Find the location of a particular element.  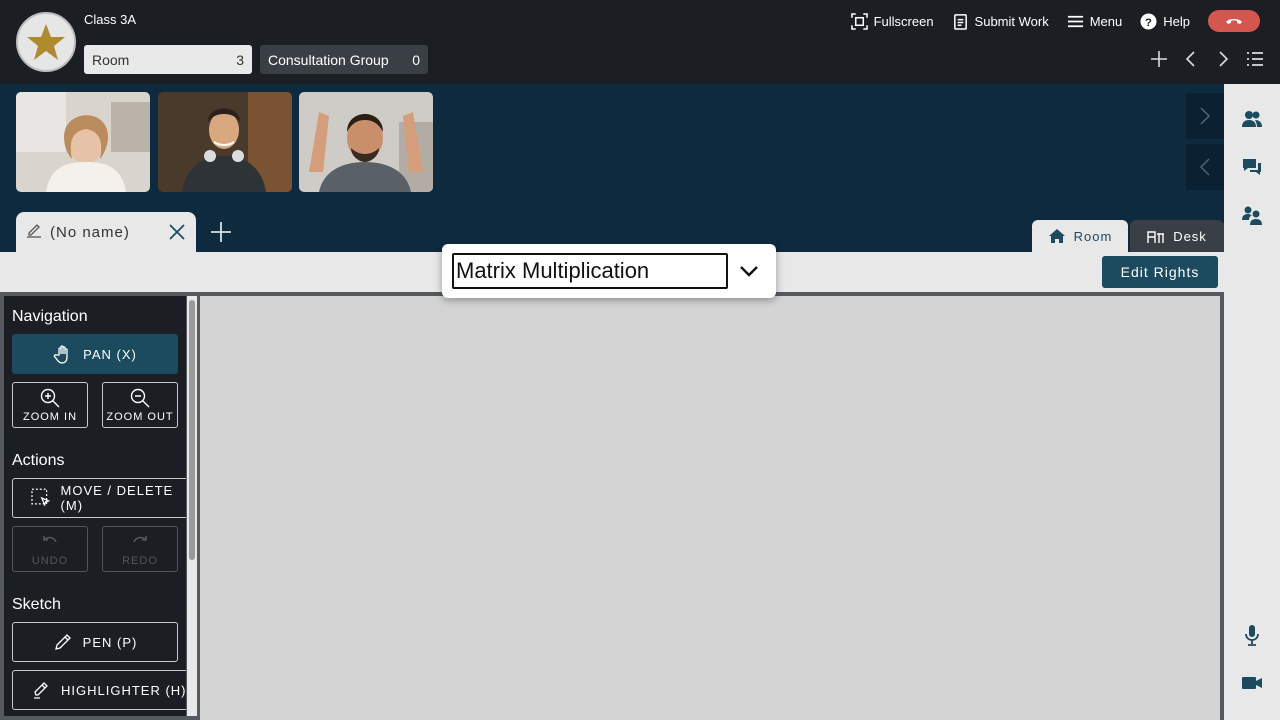

redo-label: REDO is located at coordinates (140, 560).